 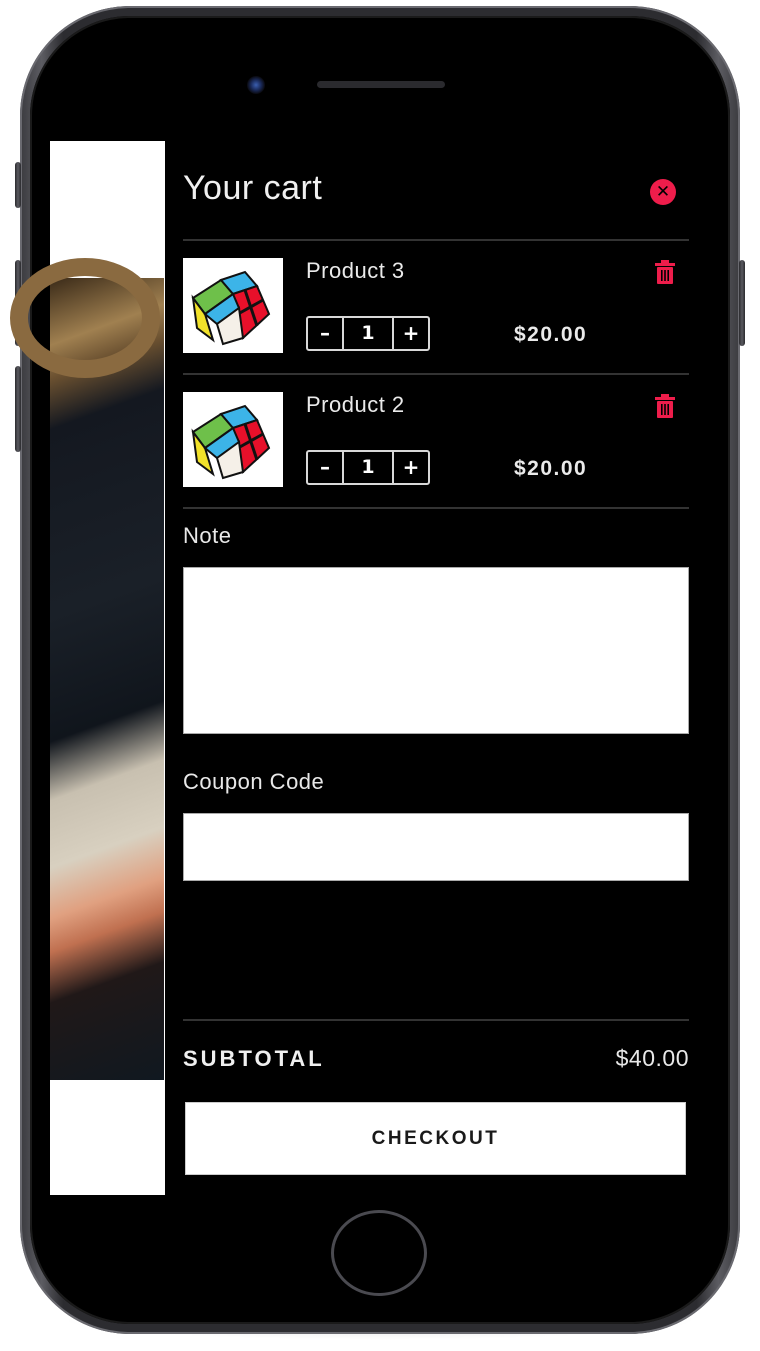 I want to click on earpiece-speaker, so click(x=381, y=84).